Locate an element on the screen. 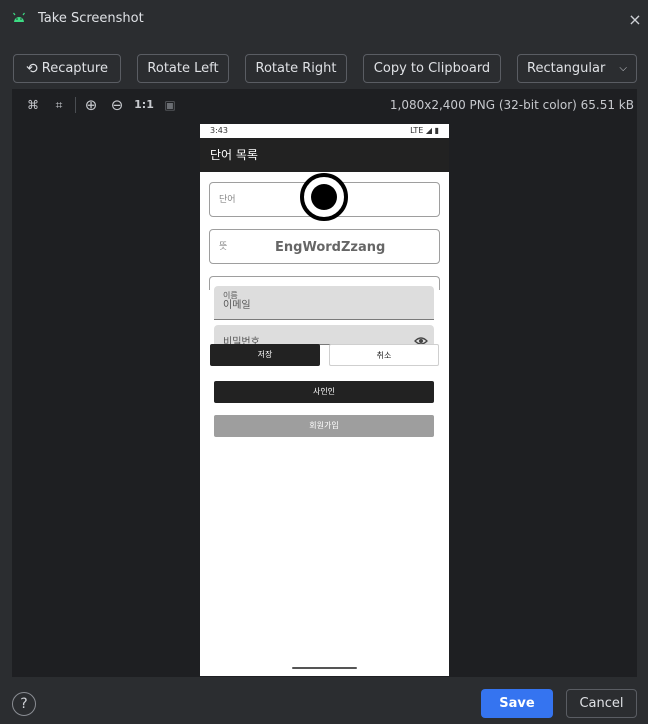 The height and width of the screenshot is (724, 648). home-indicator is located at coordinates (324, 668).